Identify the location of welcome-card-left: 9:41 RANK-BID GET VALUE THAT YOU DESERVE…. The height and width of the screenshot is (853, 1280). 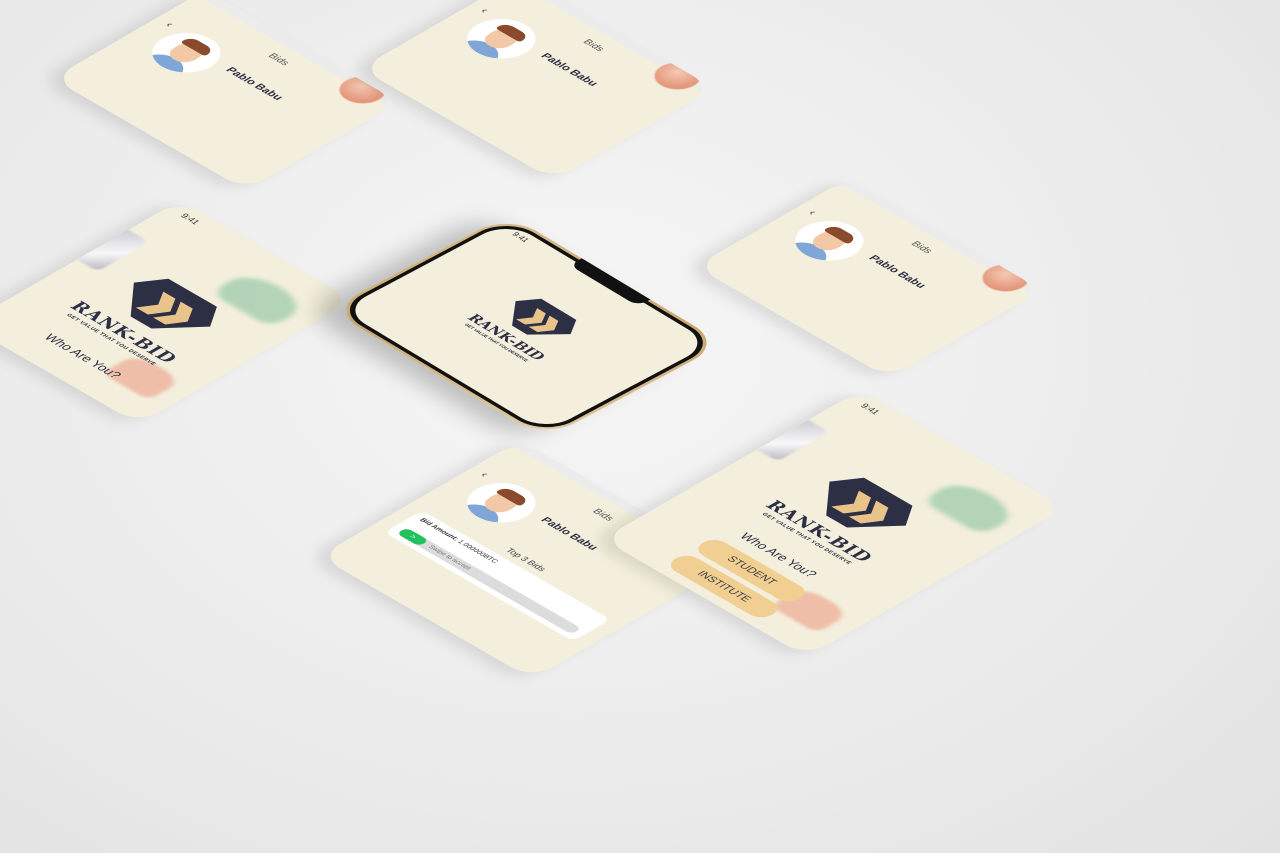
(177, 312).